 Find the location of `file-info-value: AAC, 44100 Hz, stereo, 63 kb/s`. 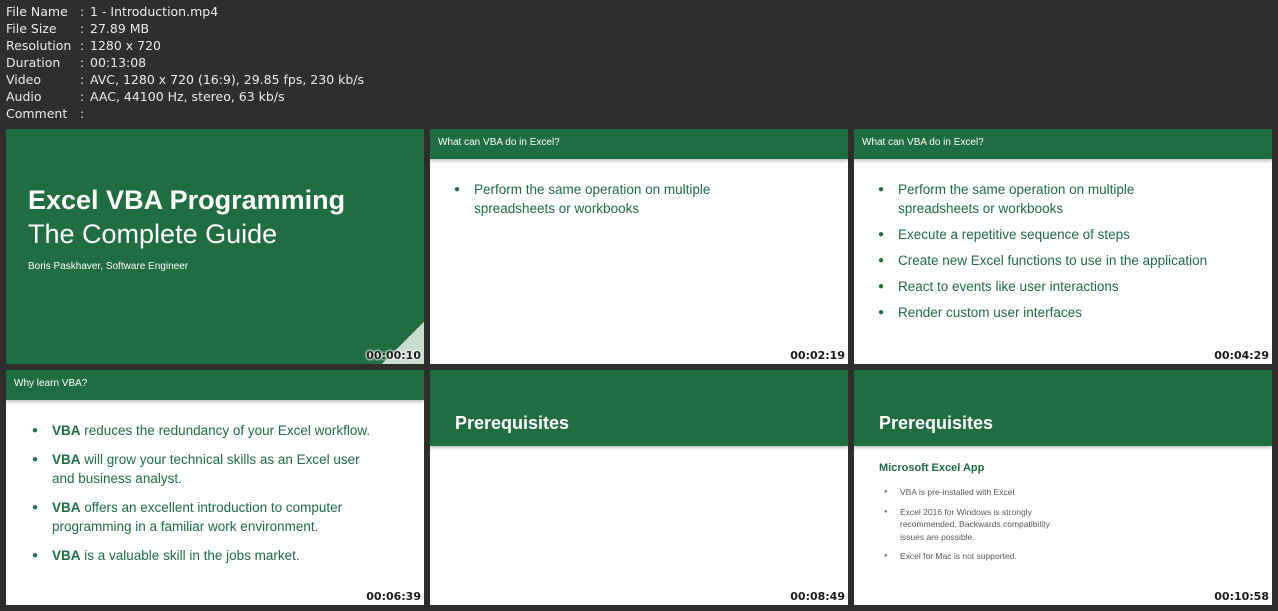

file-info-value: AAC, 44100 Hz, stereo, 63 kb/s is located at coordinates (187, 96).